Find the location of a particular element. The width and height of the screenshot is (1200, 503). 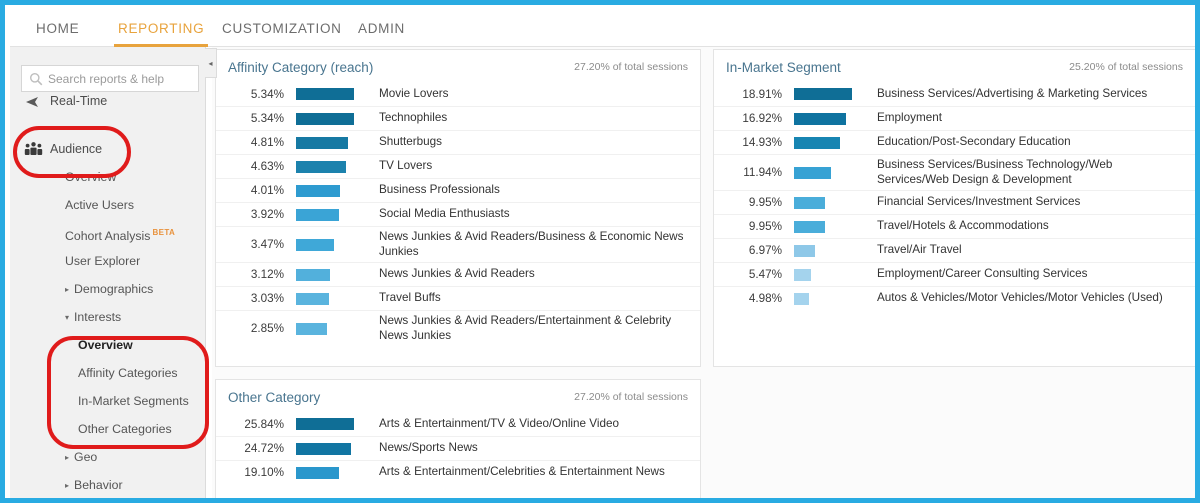

sidebar-item-cohort-analysis: Cohort Analysis BETA is located at coordinates (107, 233).